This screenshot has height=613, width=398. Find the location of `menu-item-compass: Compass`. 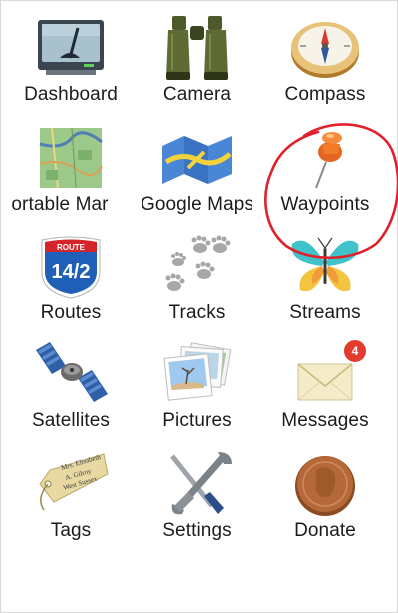

menu-item-compass: Compass is located at coordinates (325, 61).